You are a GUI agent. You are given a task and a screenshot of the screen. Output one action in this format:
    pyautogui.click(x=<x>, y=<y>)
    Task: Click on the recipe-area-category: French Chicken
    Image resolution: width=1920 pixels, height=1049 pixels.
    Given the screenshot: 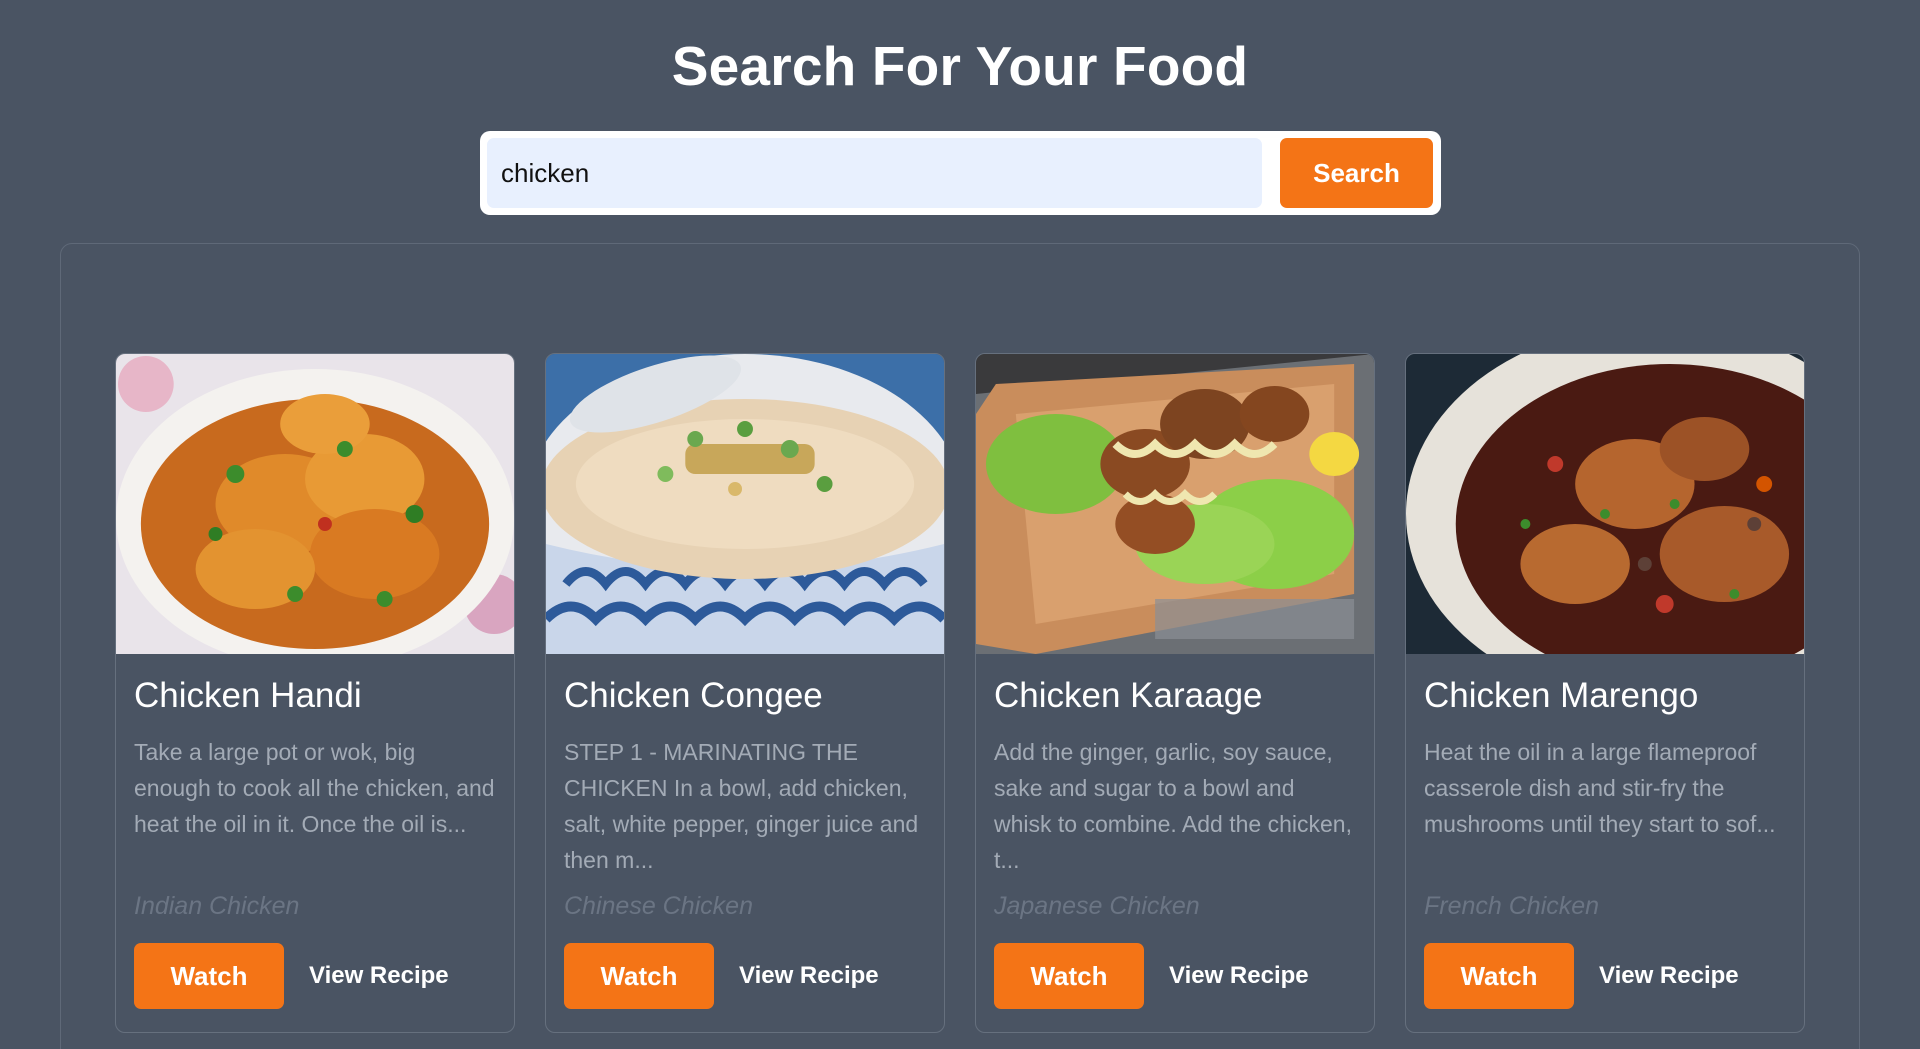 What is the action you would take?
    pyautogui.click(x=1512, y=906)
    